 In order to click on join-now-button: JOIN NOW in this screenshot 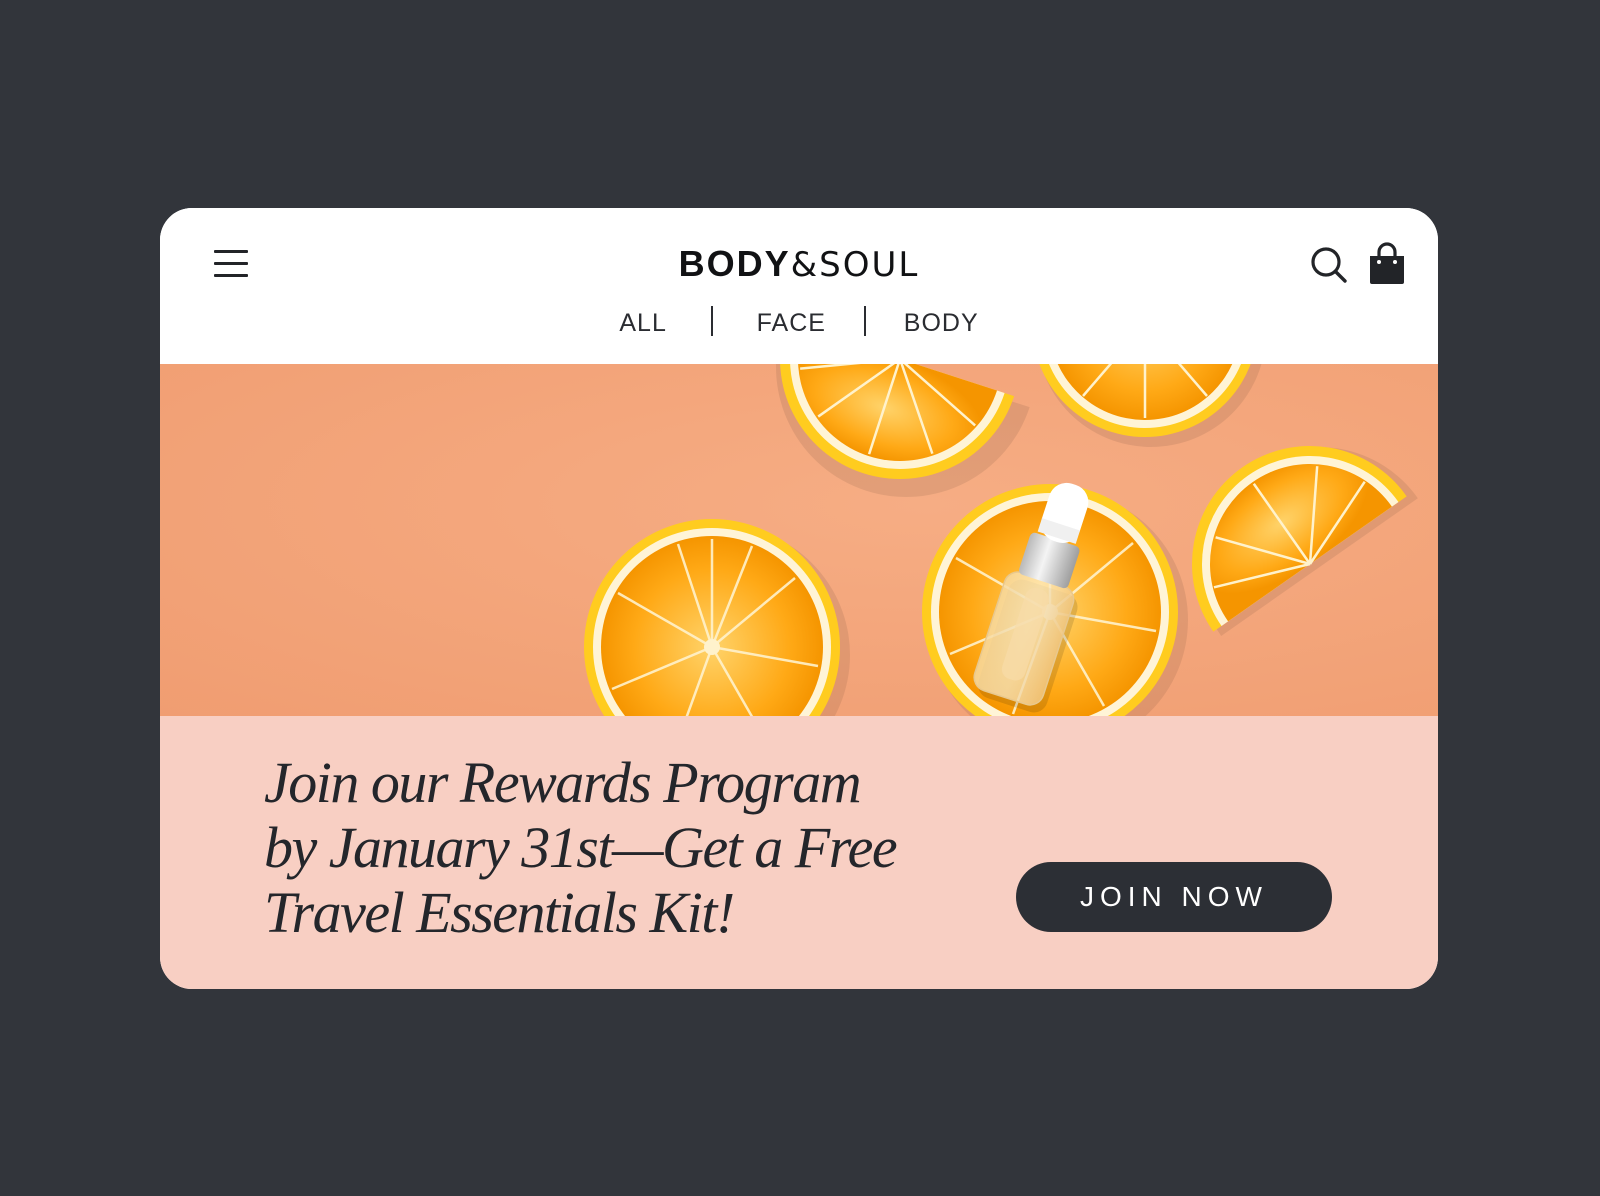, I will do `click(1174, 897)`.